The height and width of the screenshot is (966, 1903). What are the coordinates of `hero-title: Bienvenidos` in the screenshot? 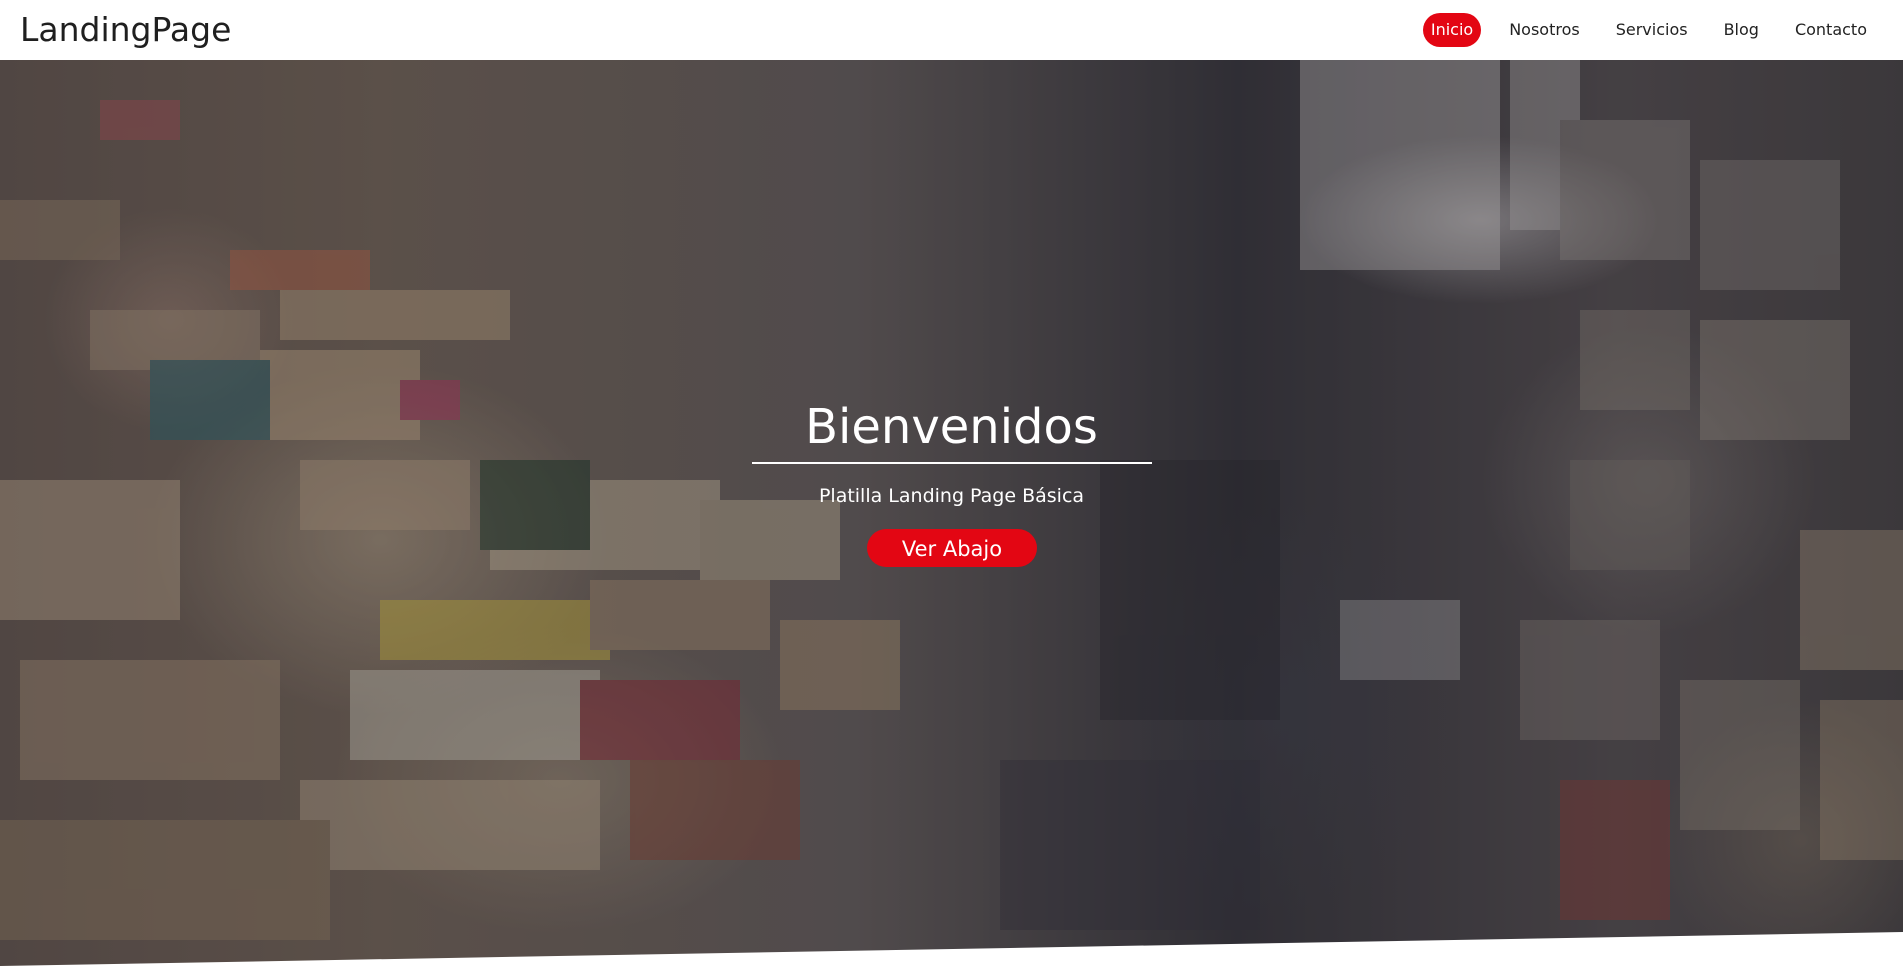 It's located at (951, 427).